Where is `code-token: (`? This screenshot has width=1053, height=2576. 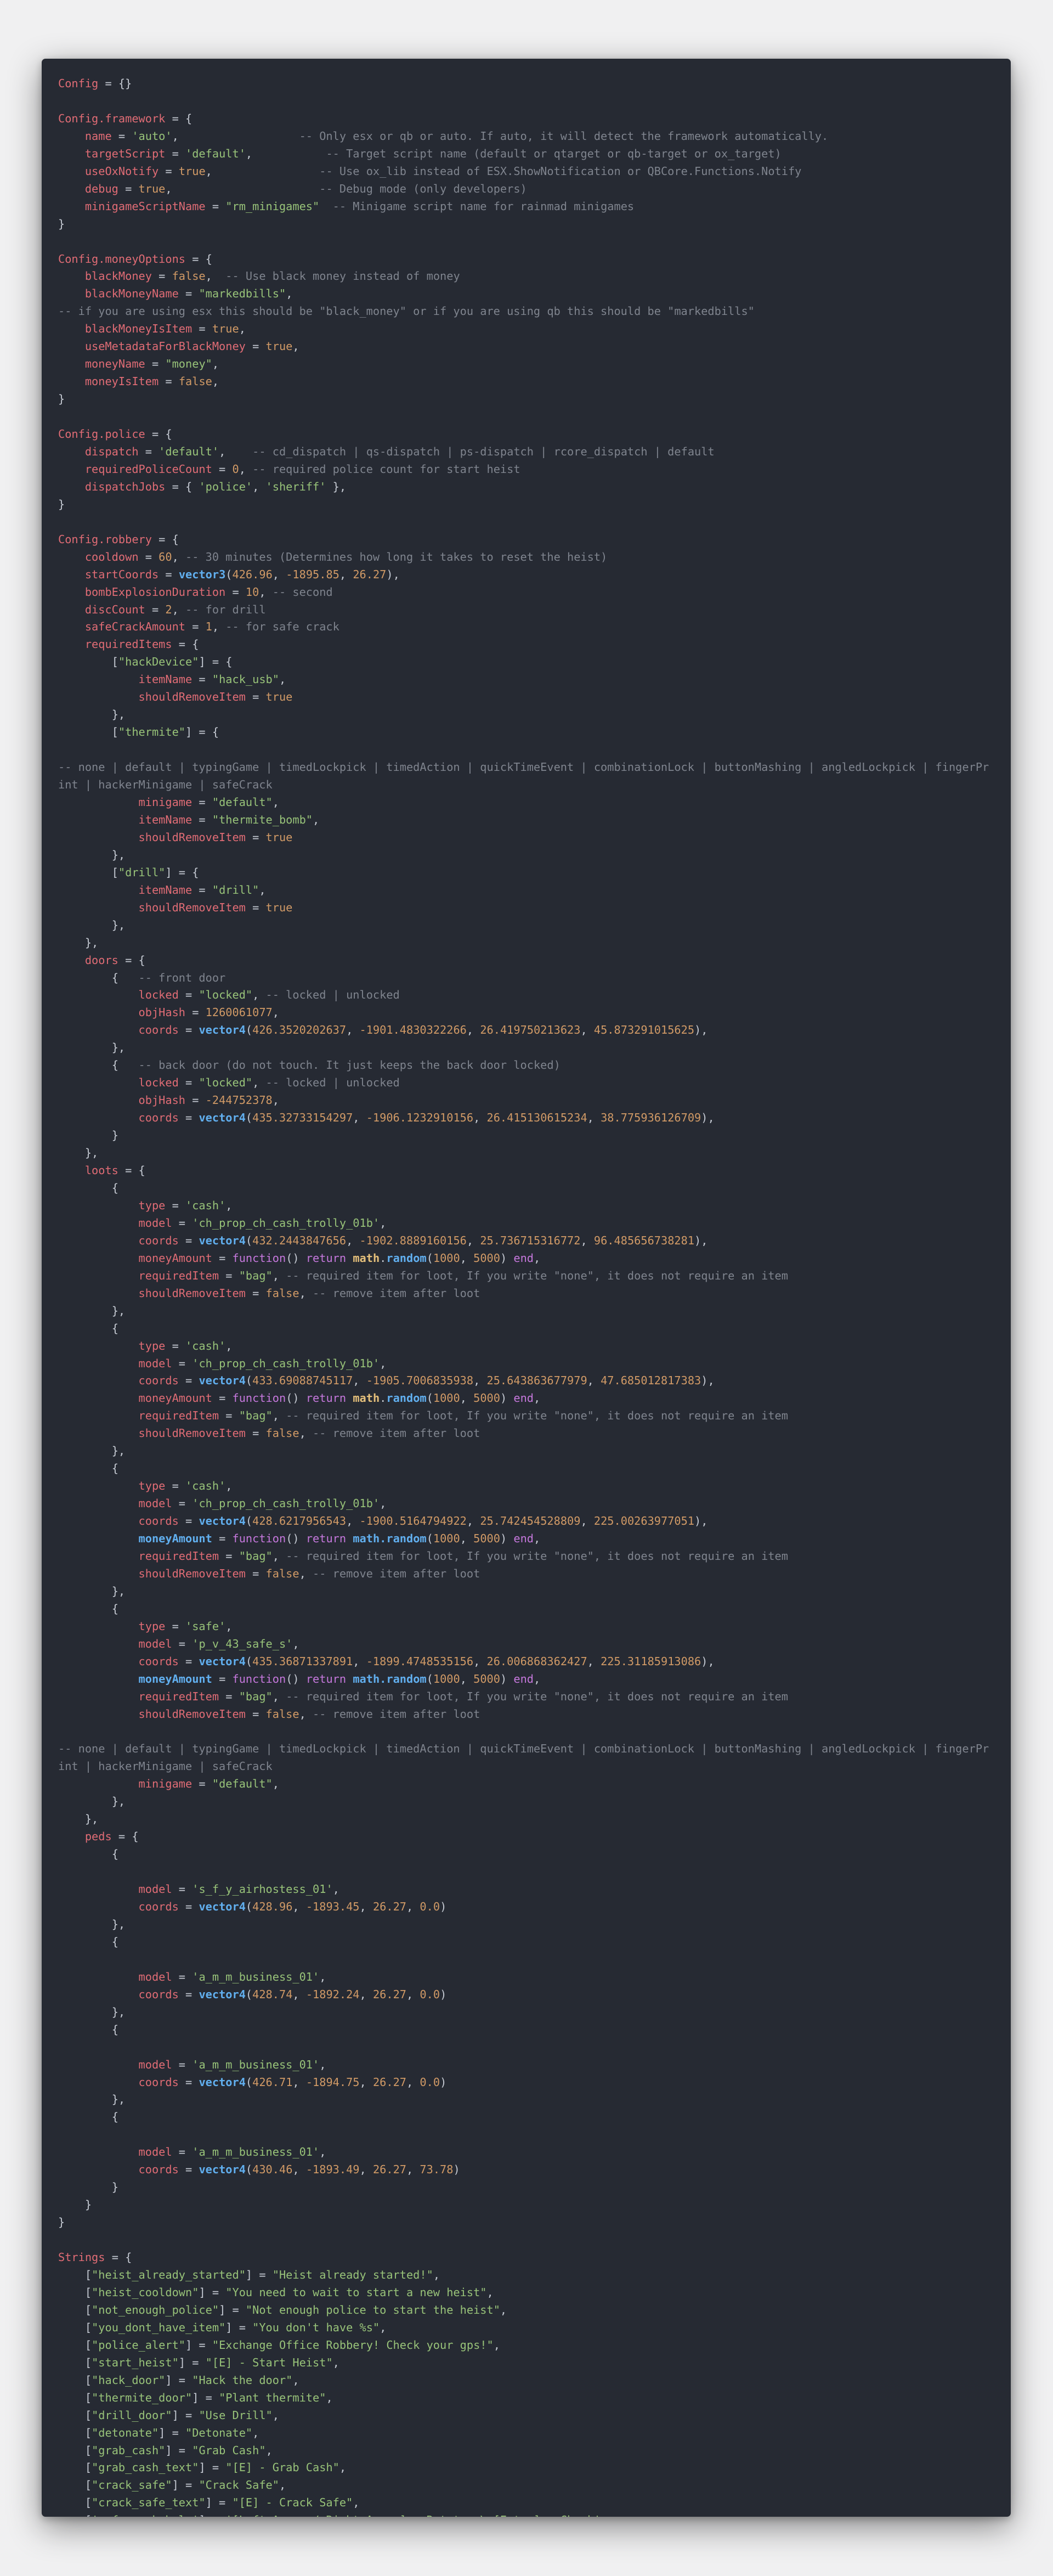
code-token: ( is located at coordinates (249, 1994).